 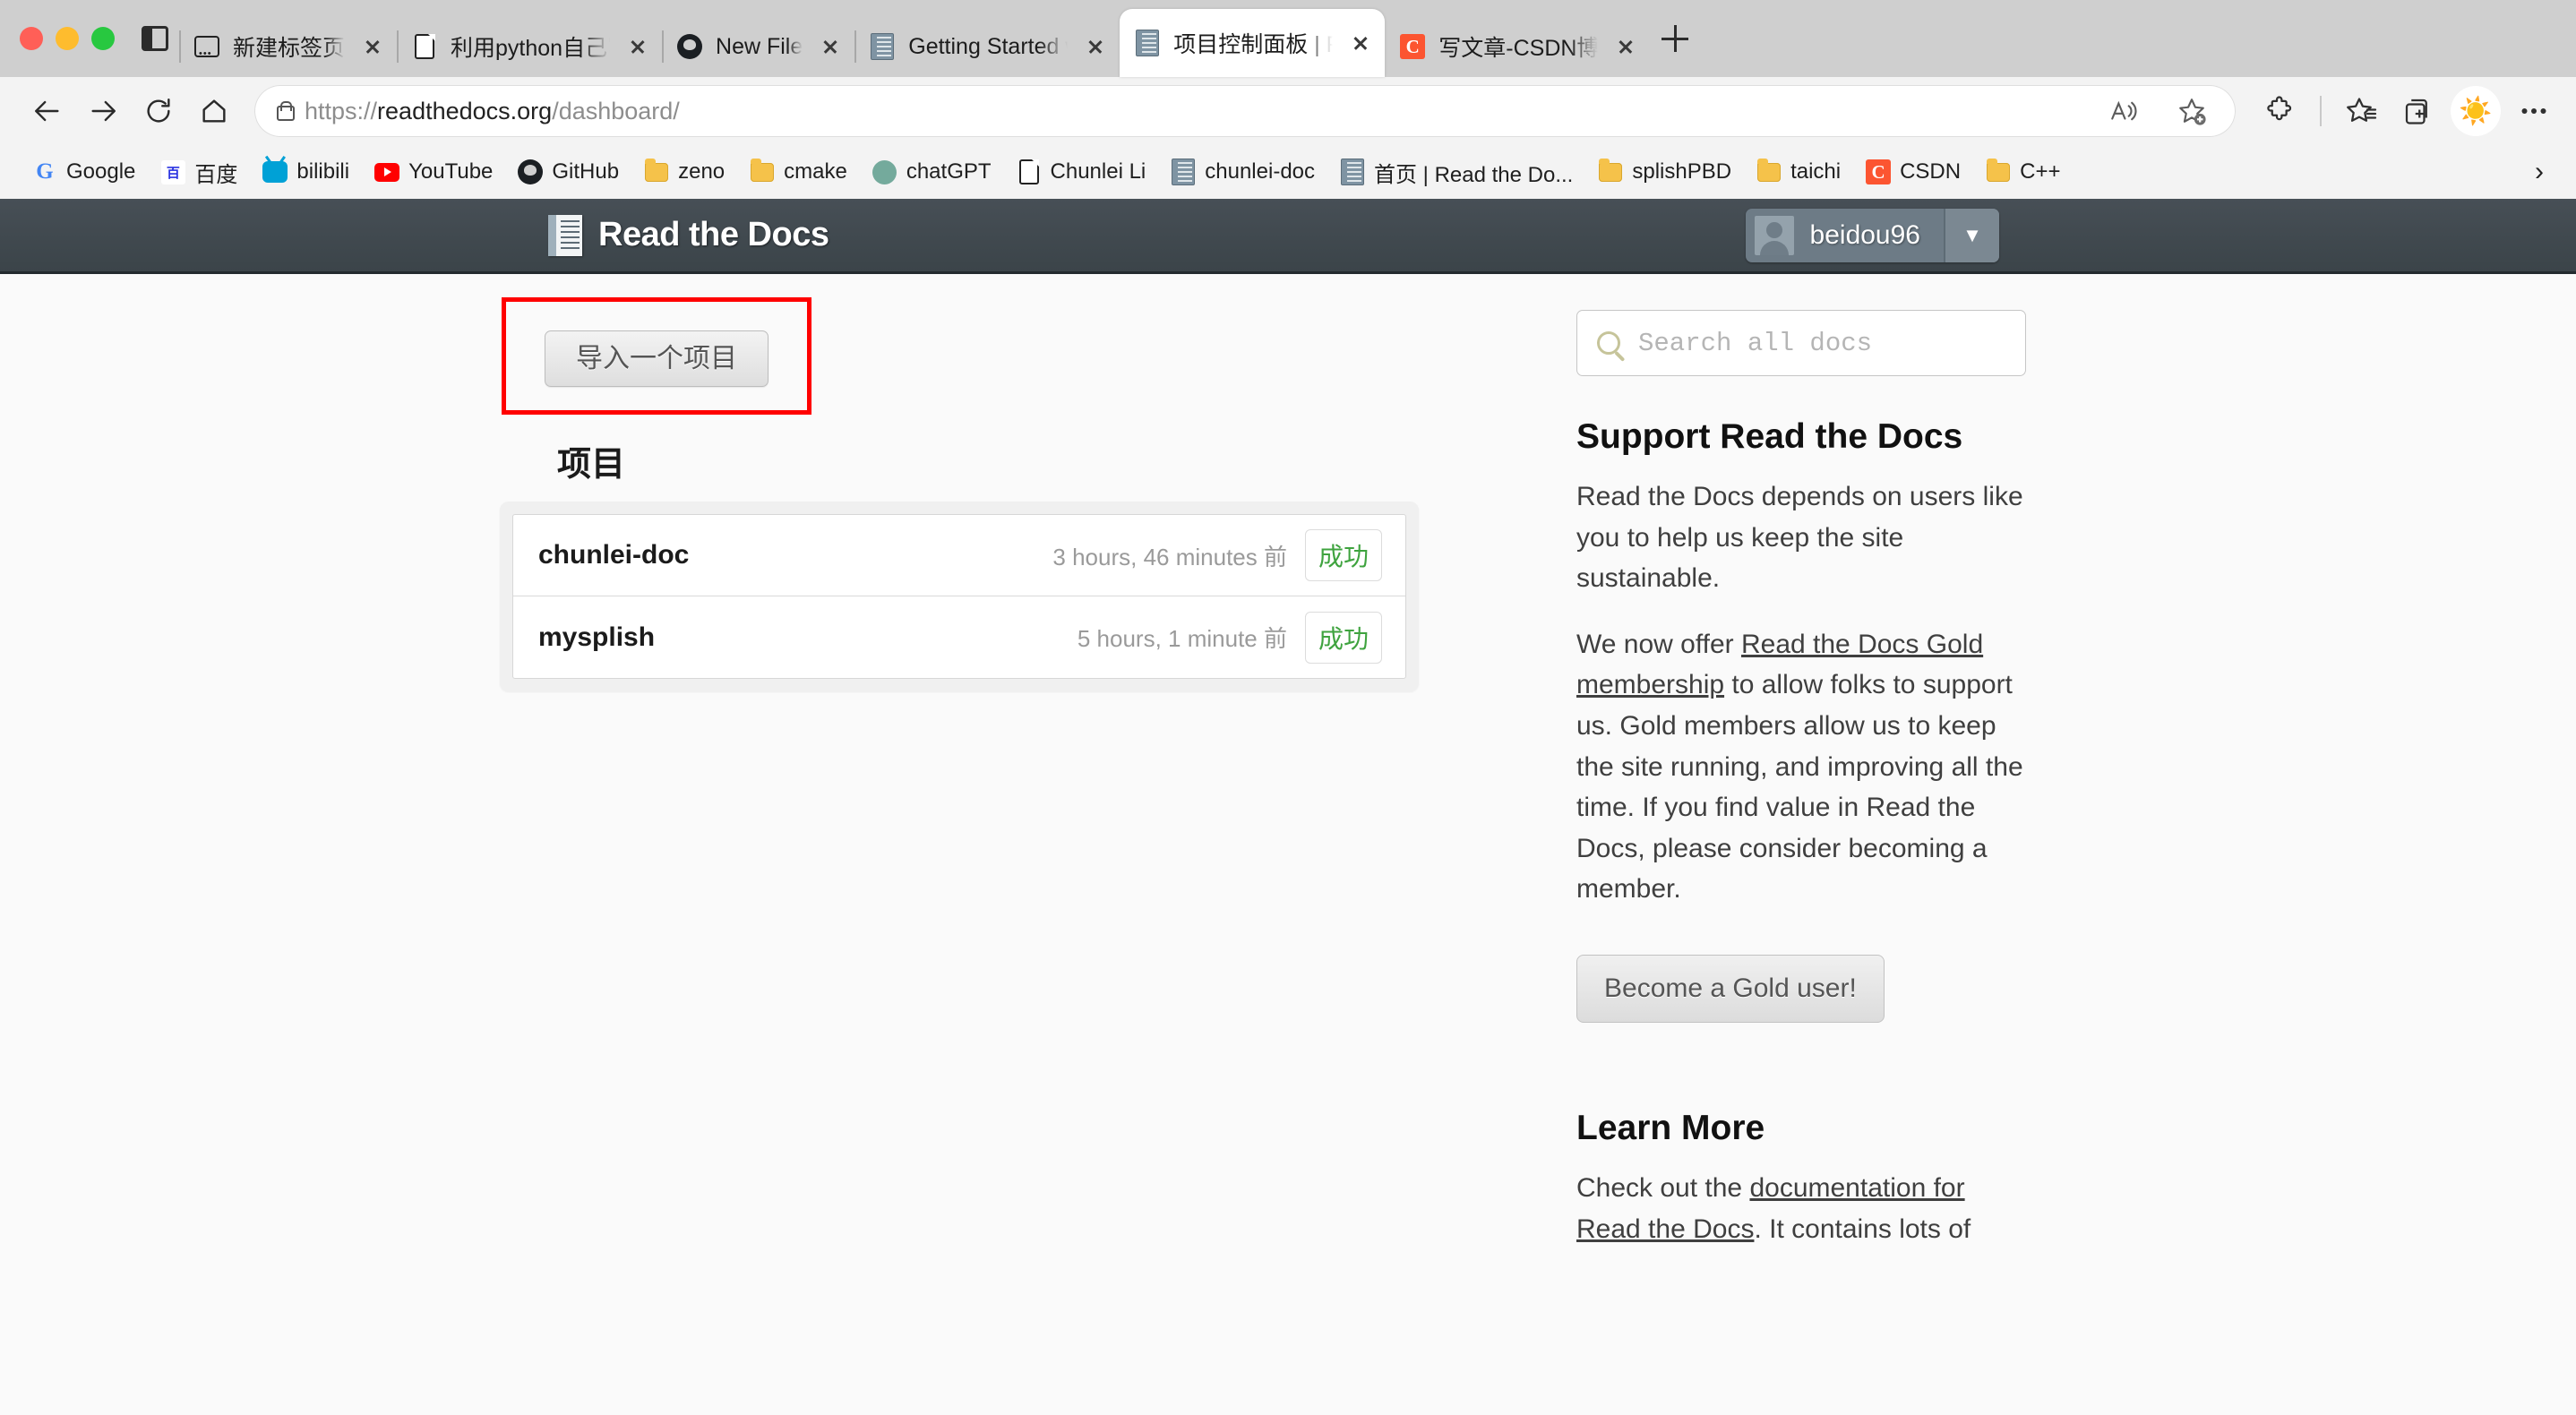 I want to click on home-button, so click(x=214, y=111).